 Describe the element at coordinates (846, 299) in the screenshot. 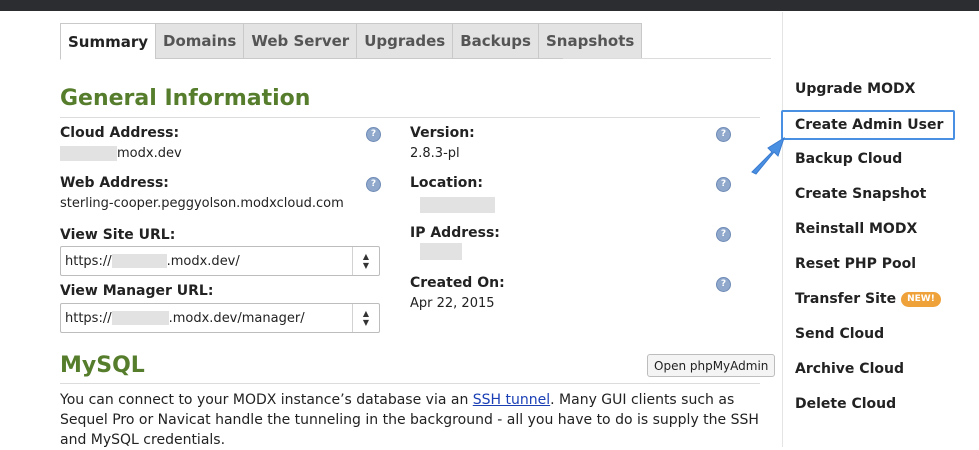

I see `transfer-site-label: Transfer Site` at that location.